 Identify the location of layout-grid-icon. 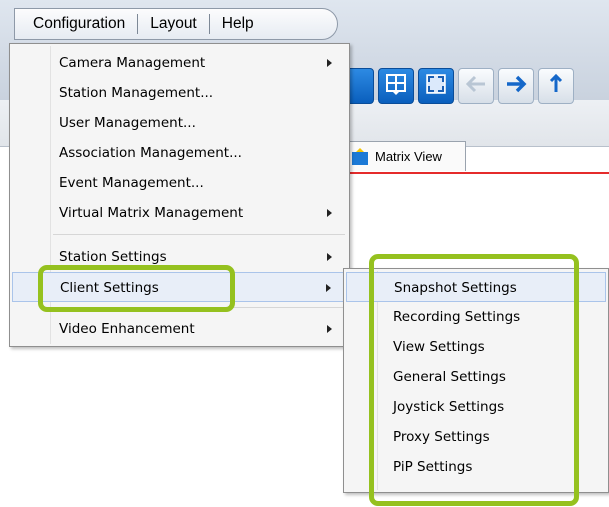
(396, 86).